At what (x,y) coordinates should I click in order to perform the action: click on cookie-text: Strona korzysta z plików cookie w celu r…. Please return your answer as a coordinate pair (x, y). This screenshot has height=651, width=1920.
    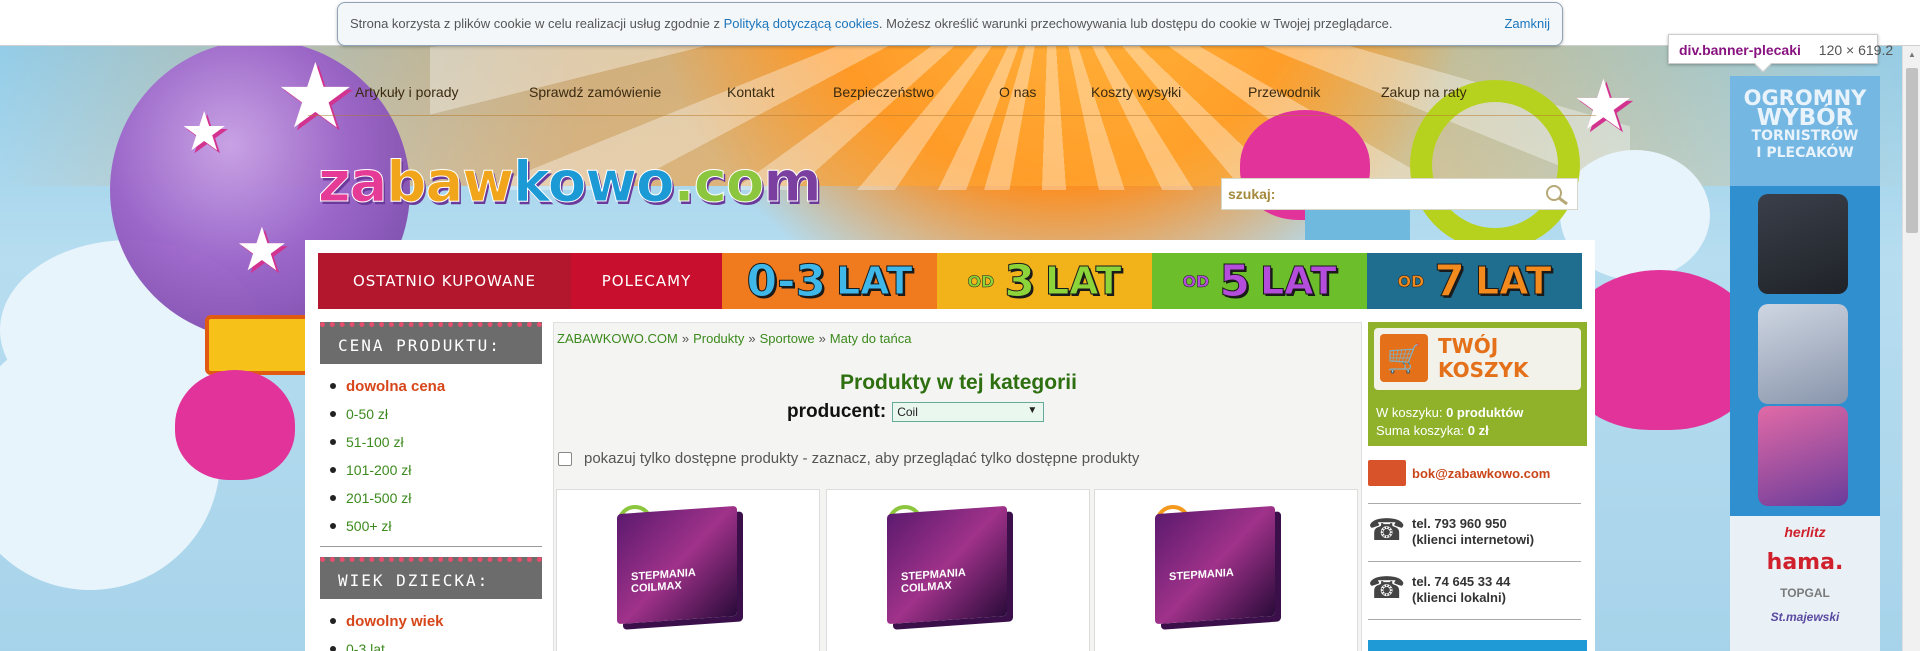
    Looking at the image, I should click on (537, 23).